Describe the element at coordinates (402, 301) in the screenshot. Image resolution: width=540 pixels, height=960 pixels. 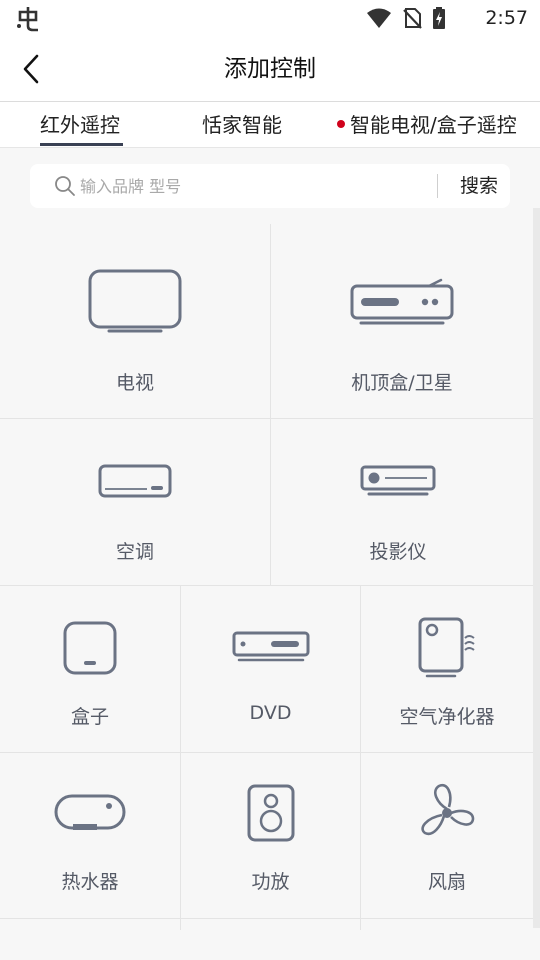
I see `set-top-box-icon` at that location.